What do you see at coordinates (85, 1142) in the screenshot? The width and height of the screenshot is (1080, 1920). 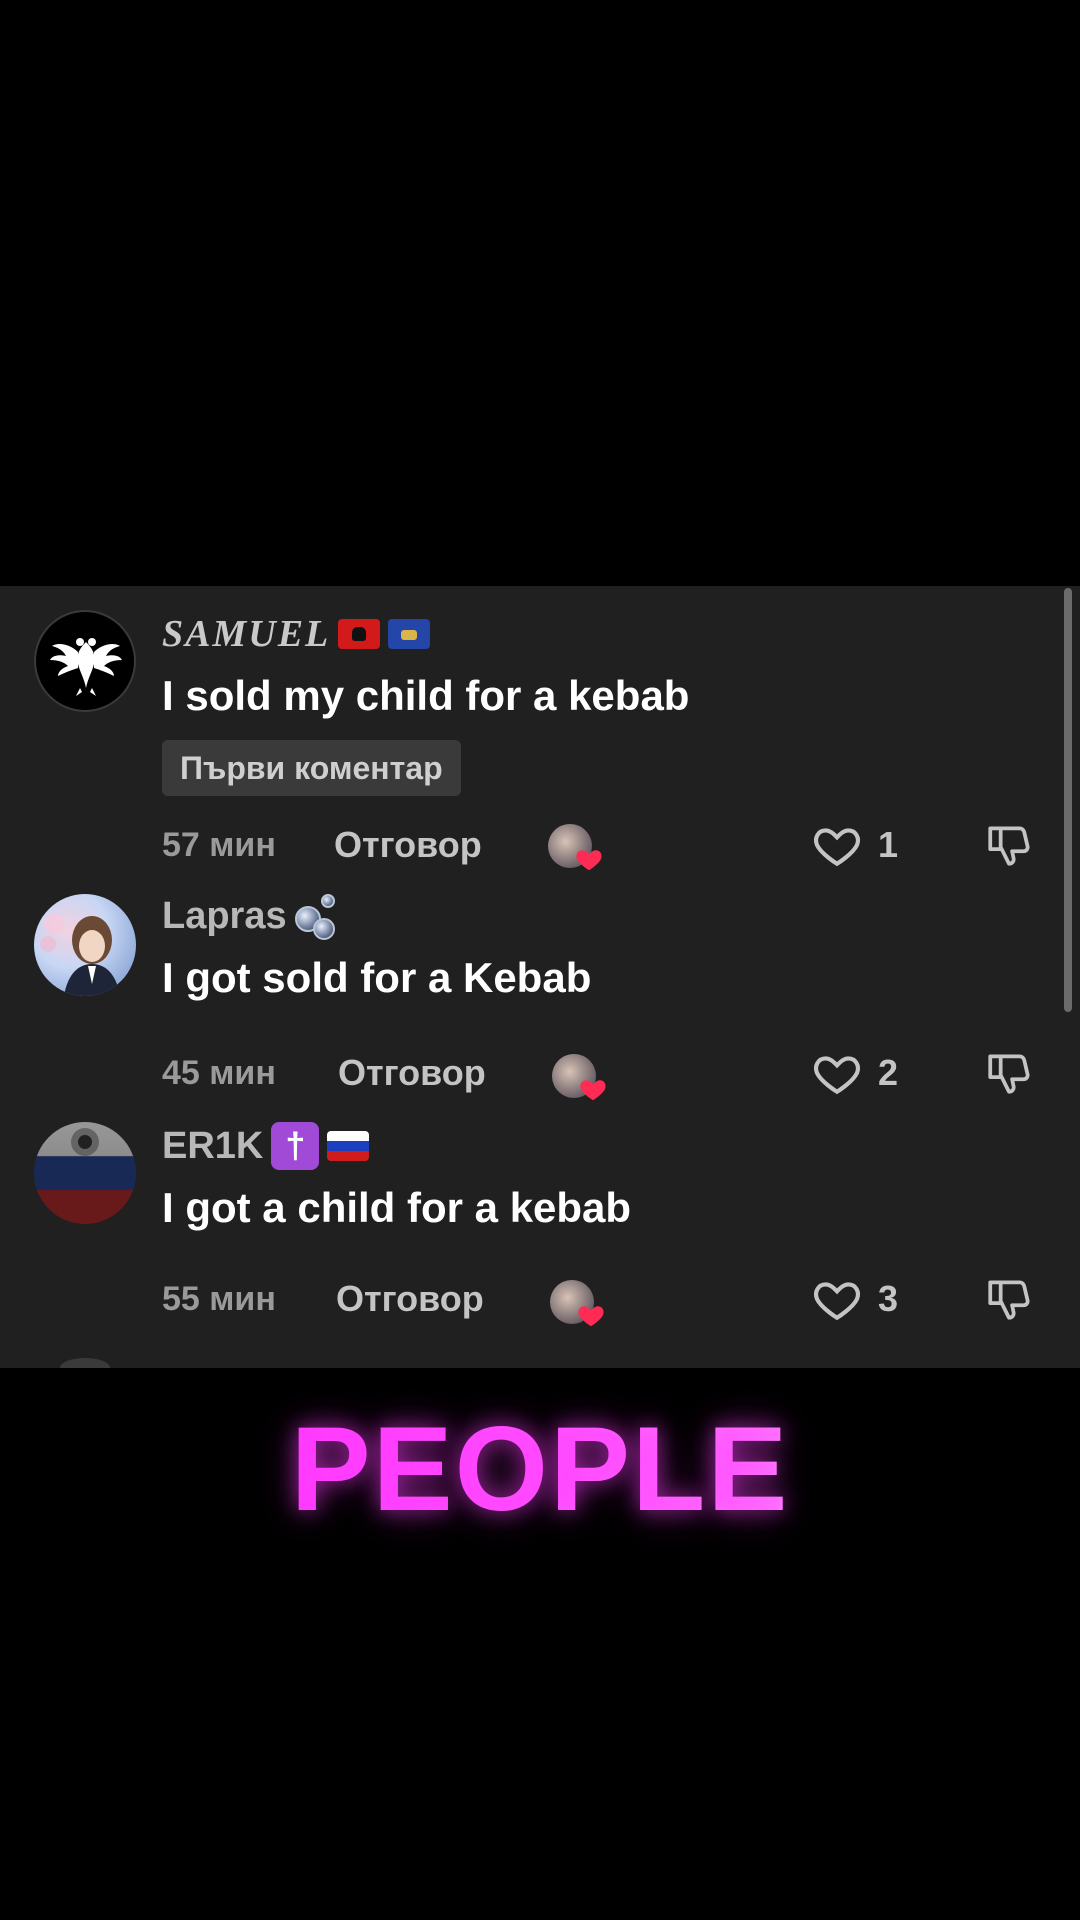 I see `russia-flag-helmet-avatar-icon` at bounding box center [85, 1142].